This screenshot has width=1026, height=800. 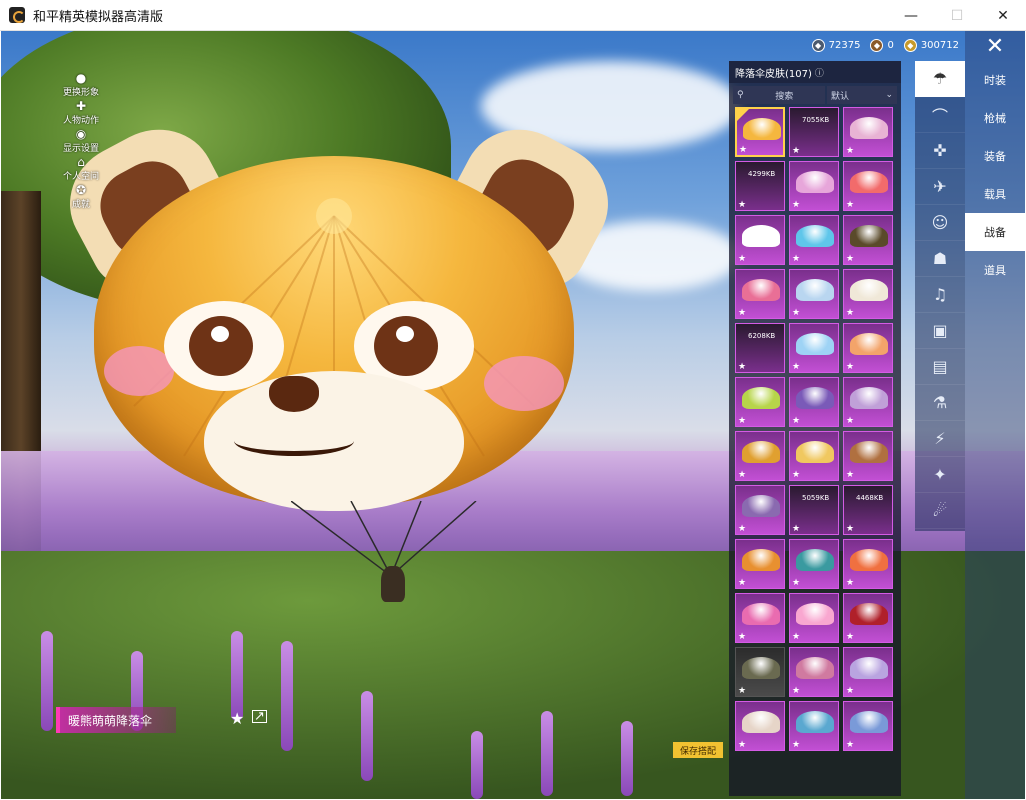 What do you see at coordinates (940, 511) in the screenshot?
I see `ufo-icon: ☄` at bounding box center [940, 511].